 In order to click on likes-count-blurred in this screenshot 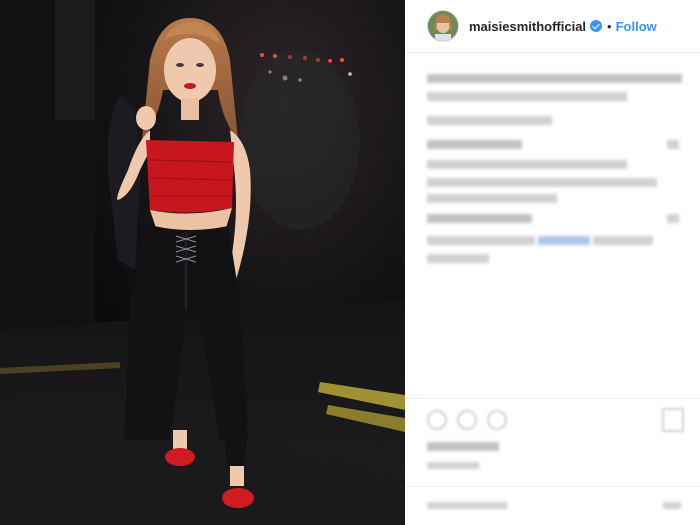, I will do `click(463, 446)`.